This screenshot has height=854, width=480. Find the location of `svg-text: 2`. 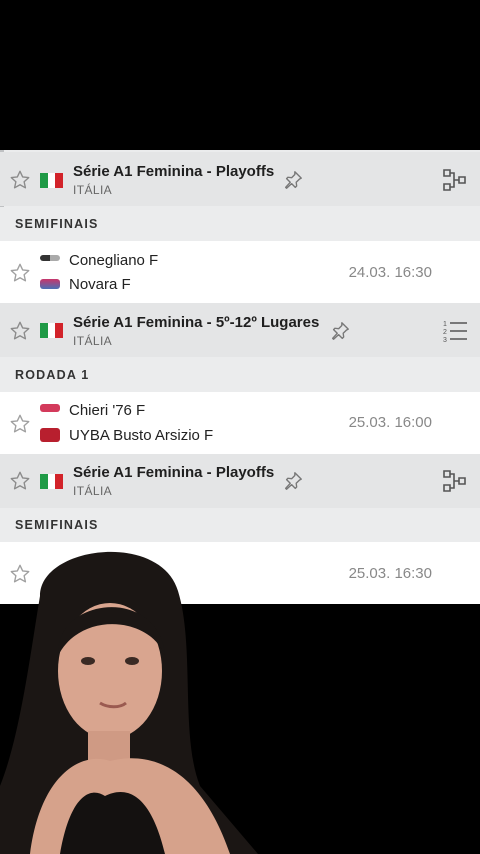

svg-text: 2 is located at coordinates (445, 332).